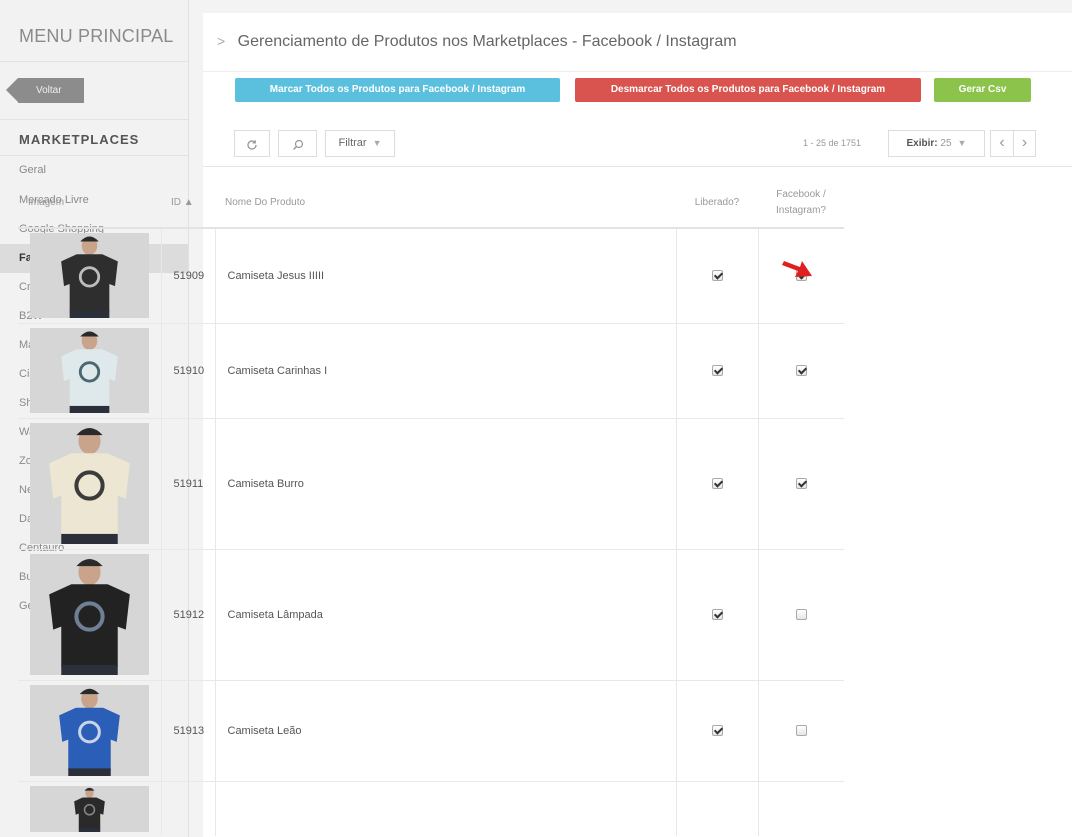  I want to click on product-id: 51913, so click(187, 730).